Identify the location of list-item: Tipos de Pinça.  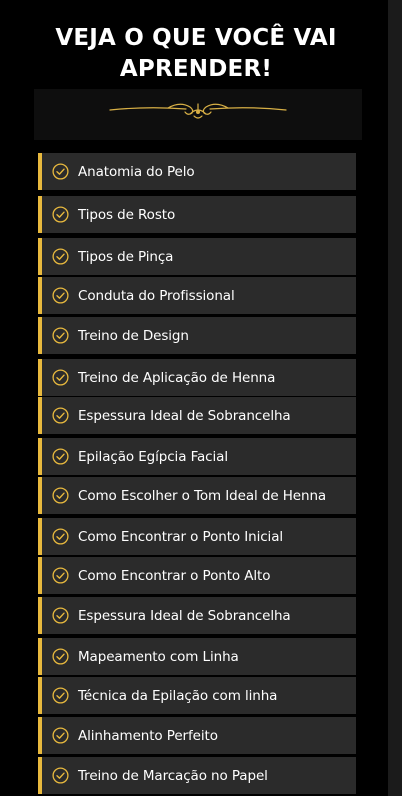
(197, 256).